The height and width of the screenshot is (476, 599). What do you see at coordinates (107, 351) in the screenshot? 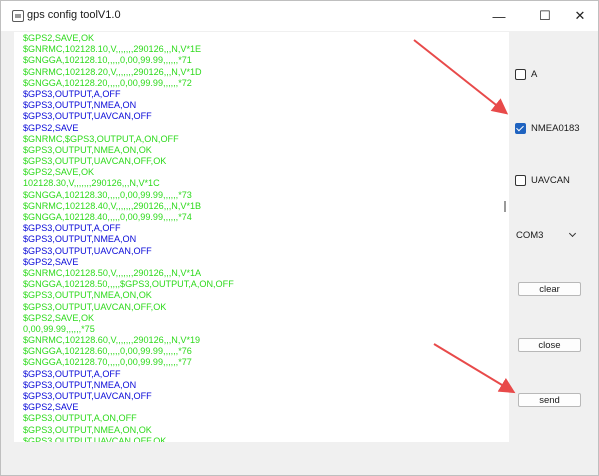
I see `log-line: $GNGGA,102128.60,,,,,0,00,99.99,,,,,,*76` at bounding box center [107, 351].